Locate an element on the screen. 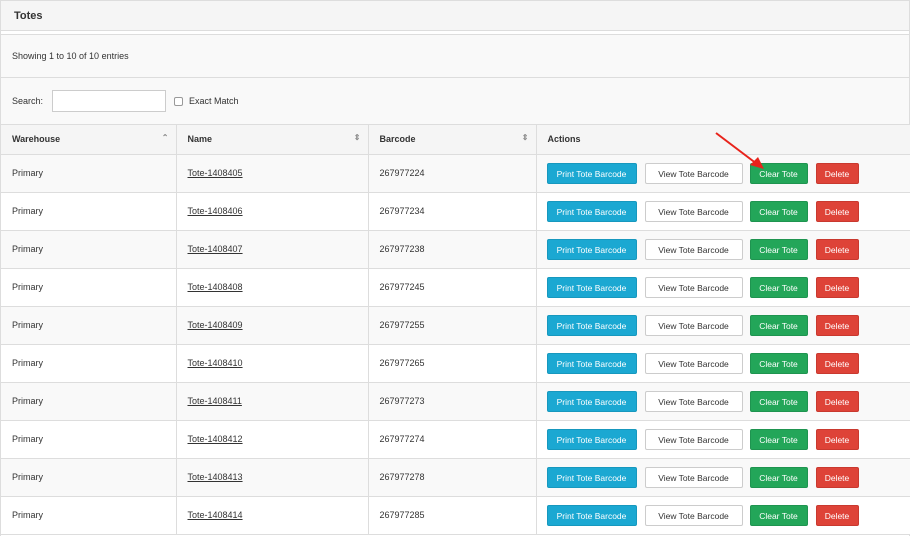 Image resolution: width=911 pixels, height=536 pixels. search-label: Search: is located at coordinates (28, 101).